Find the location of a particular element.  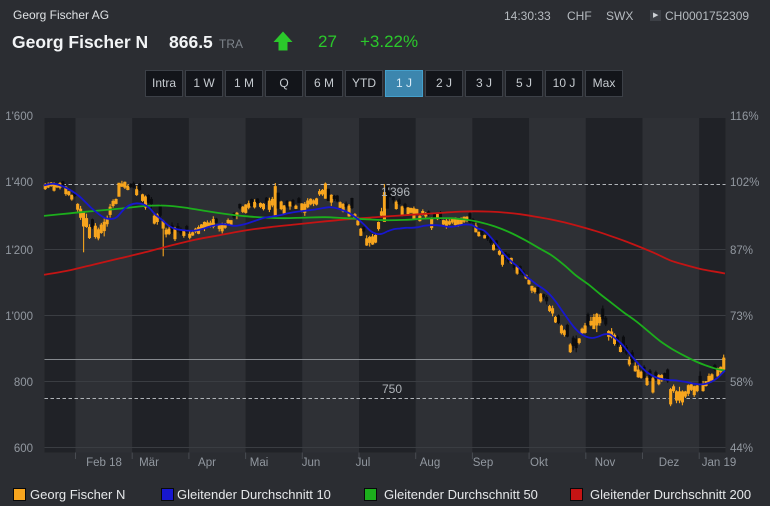

svg-text: 750 is located at coordinates (392, 389).